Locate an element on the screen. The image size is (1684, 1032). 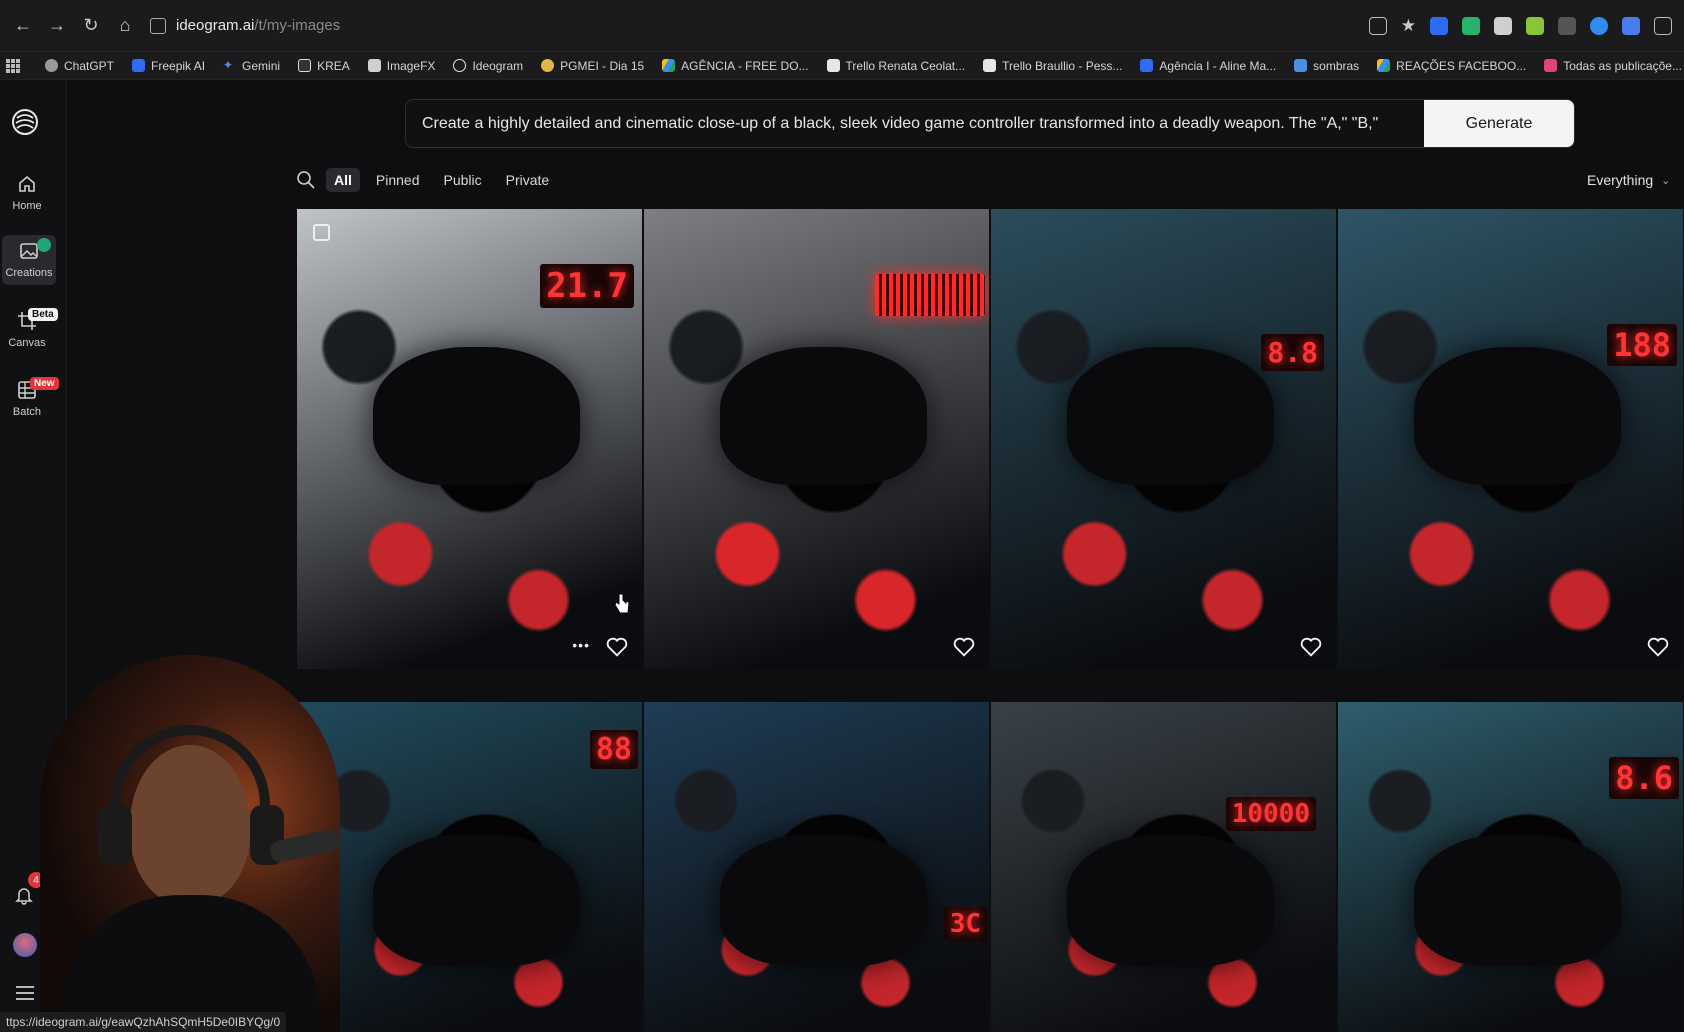
image-tile: 8.8 is located at coordinates (1163, 439).